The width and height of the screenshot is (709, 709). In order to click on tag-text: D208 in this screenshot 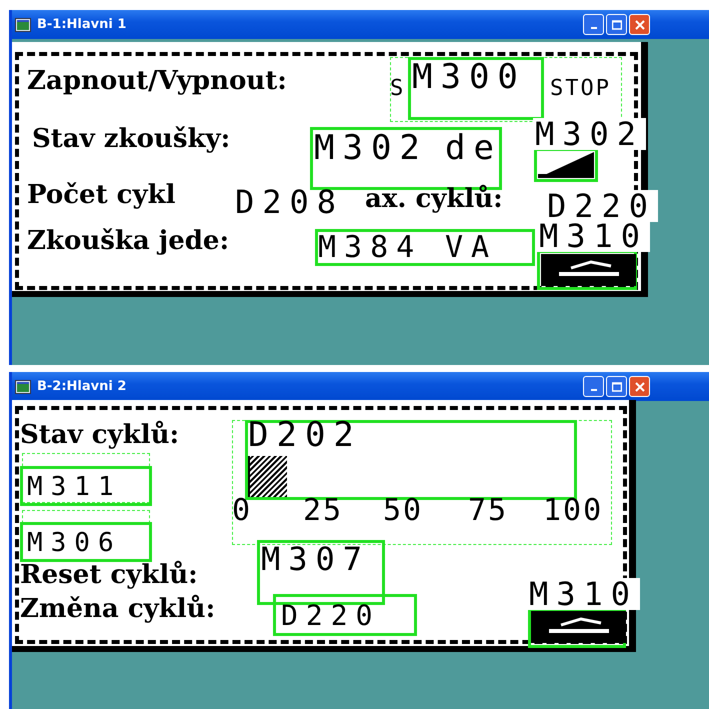, I will do `click(289, 202)`.